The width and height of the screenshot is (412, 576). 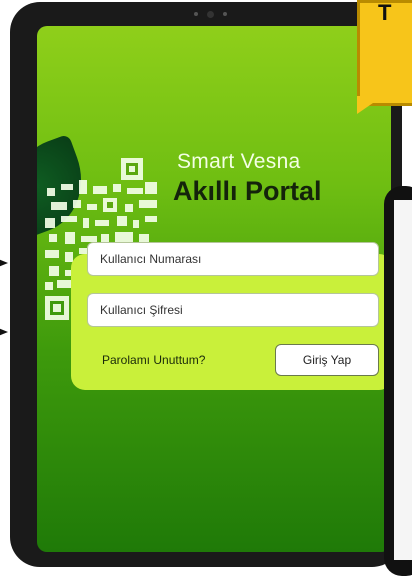 I want to click on login-button: Giriş Yap, so click(x=327, y=360).